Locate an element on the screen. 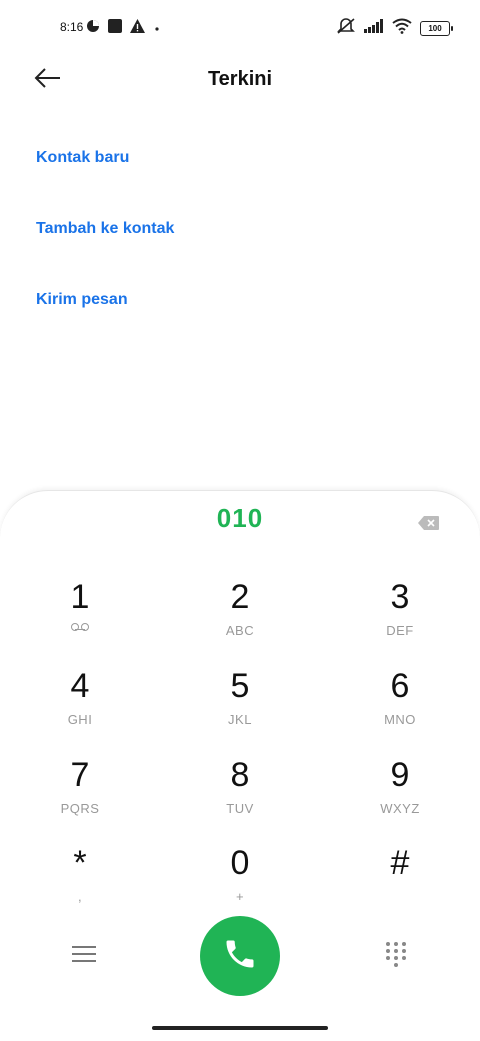 This screenshot has height=1041, width=480. signal-icon is located at coordinates (374, 28).